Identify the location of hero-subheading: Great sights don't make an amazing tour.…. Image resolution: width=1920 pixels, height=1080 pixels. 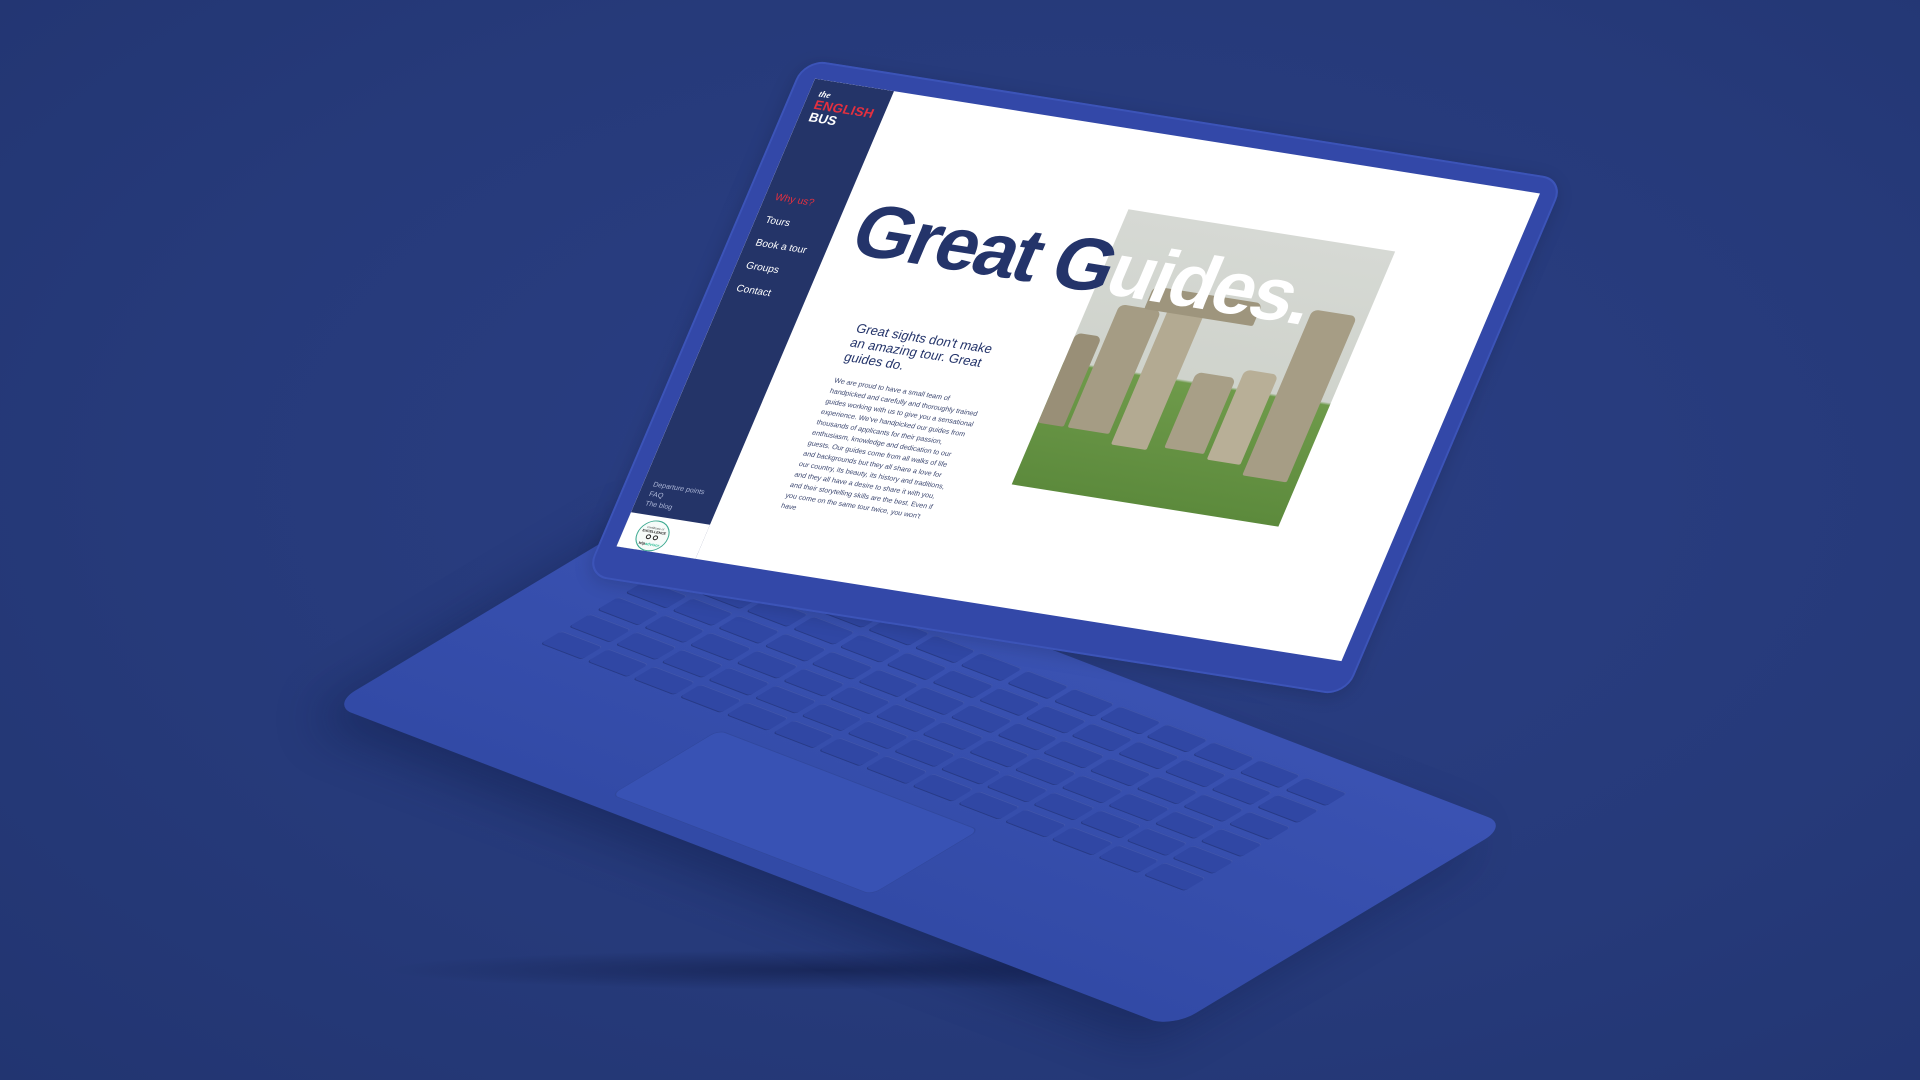
(918, 346).